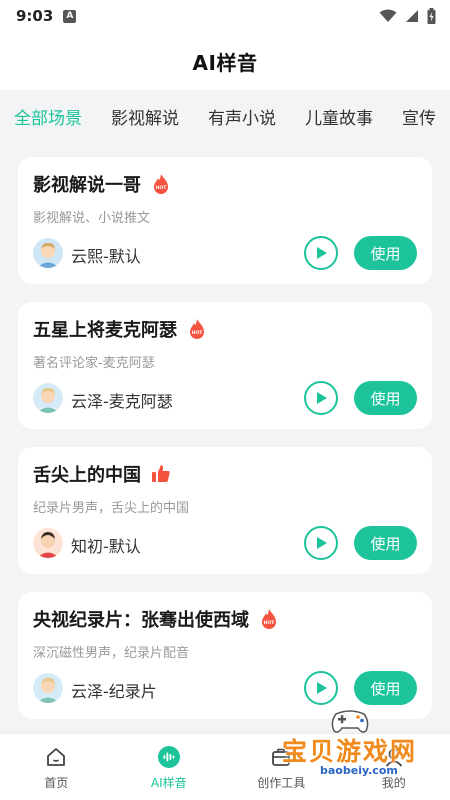  I want to click on nav-item-creation-tools: 创作工具, so click(281, 767).